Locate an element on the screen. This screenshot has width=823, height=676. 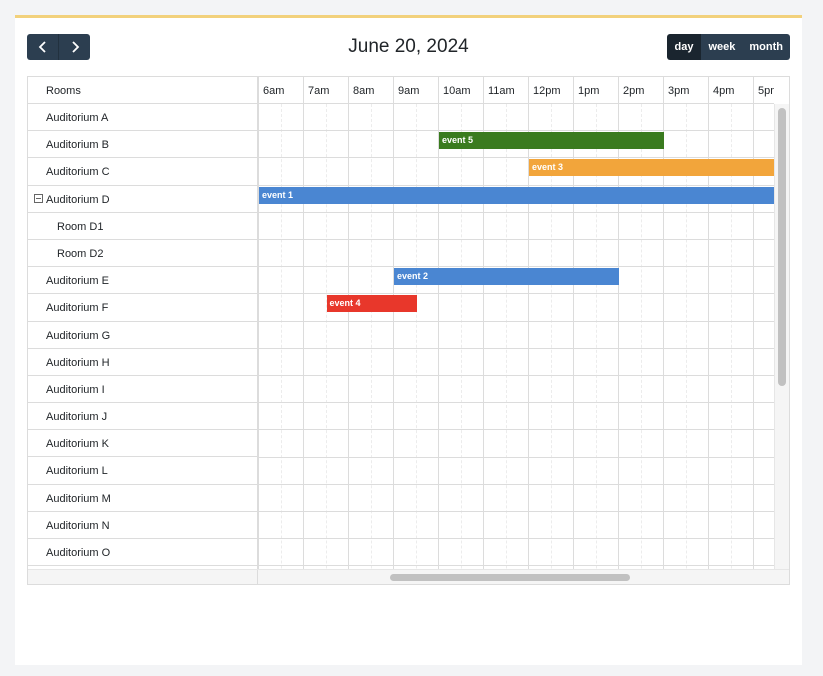
event-bar: event 1 is located at coordinates (516, 195).